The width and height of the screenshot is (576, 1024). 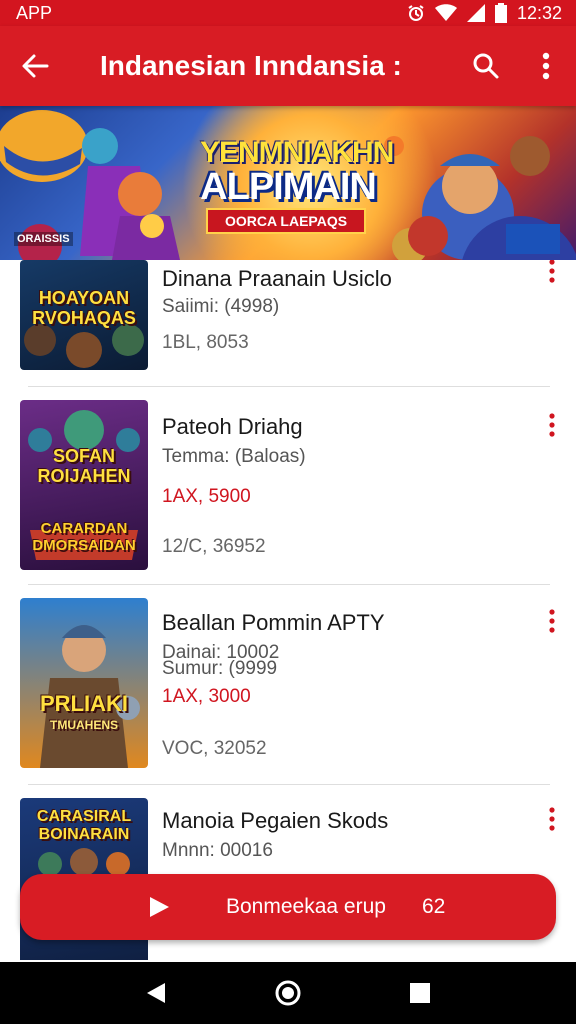 I want to click on item-name: Dinana Praanain Usiclo, so click(x=277, y=278).